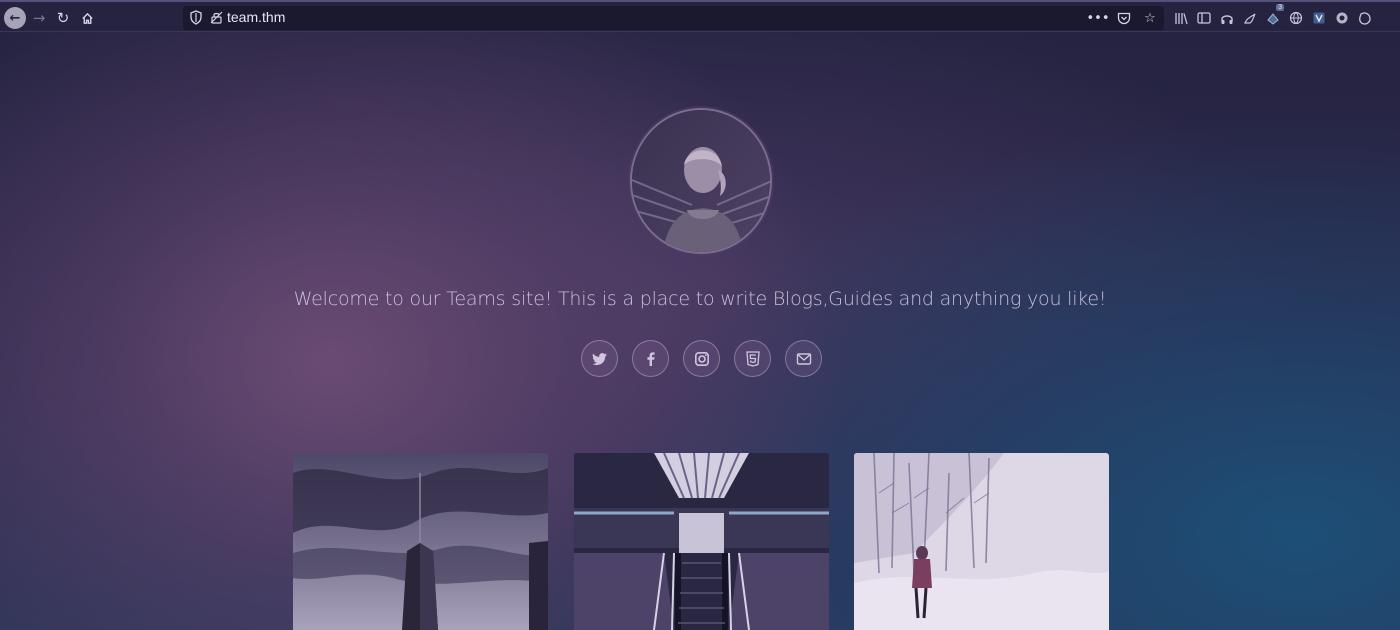 This screenshot has height=630, width=1400. Describe the element at coordinates (1295, 18) in the screenshot. I see `globe-icon` at that location.